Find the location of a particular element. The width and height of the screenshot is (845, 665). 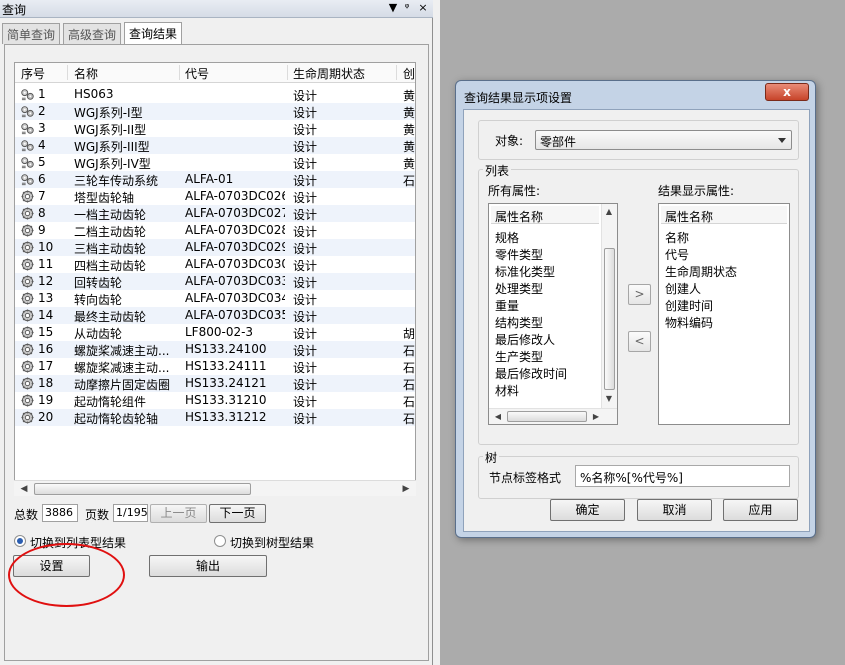

tree-view-label: 切换到树型结果 is located at coordinates (272, 542).